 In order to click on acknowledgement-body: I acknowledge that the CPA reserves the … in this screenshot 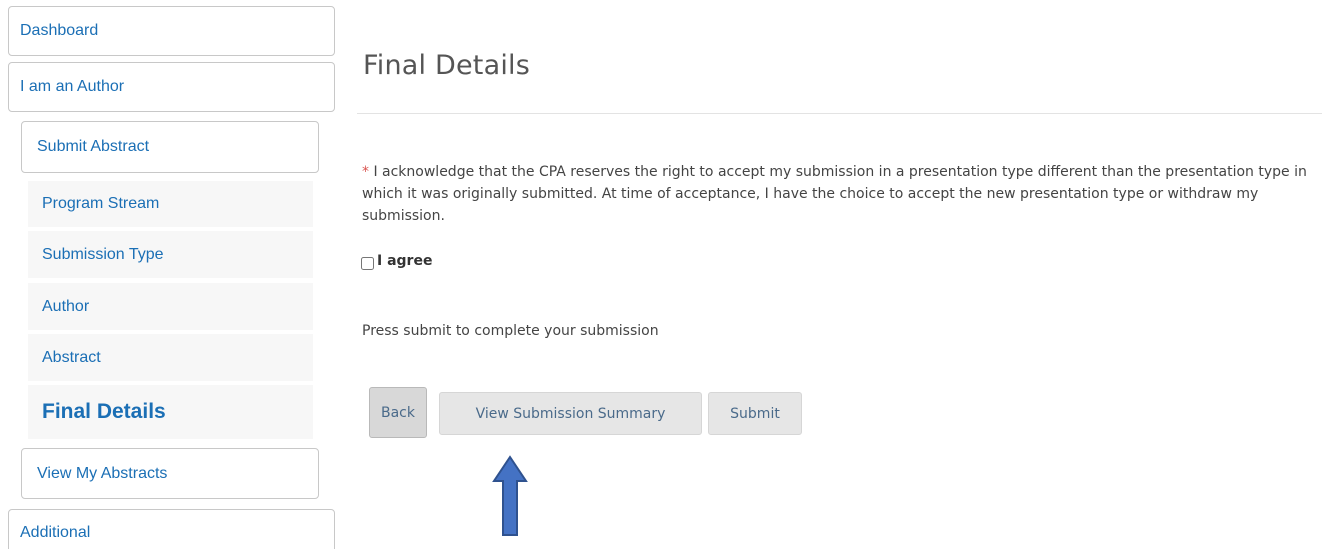, I will do `click(834, 194)`.